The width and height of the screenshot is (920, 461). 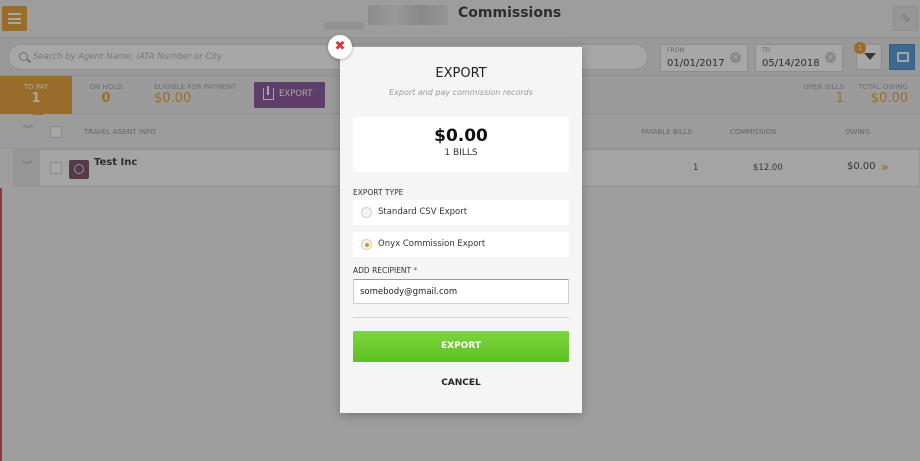 What do you see at coordinates (461, 383) in the screenshot?
I see `cancel-button: CANCEL` at bounding box center [461, 383].